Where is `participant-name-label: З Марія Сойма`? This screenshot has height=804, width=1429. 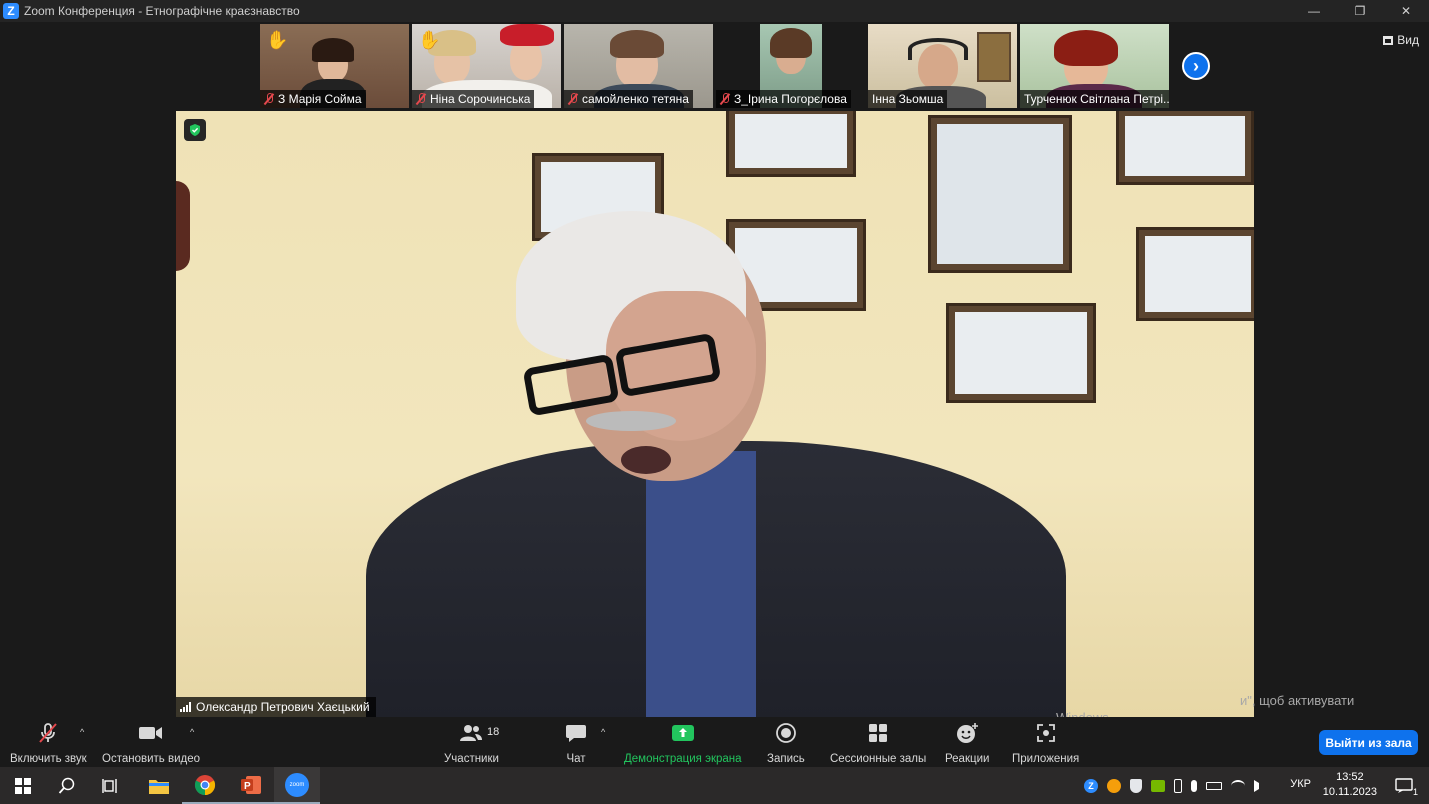
participant-name-label: З Марія Сойма is located at coordinates (313, 99).